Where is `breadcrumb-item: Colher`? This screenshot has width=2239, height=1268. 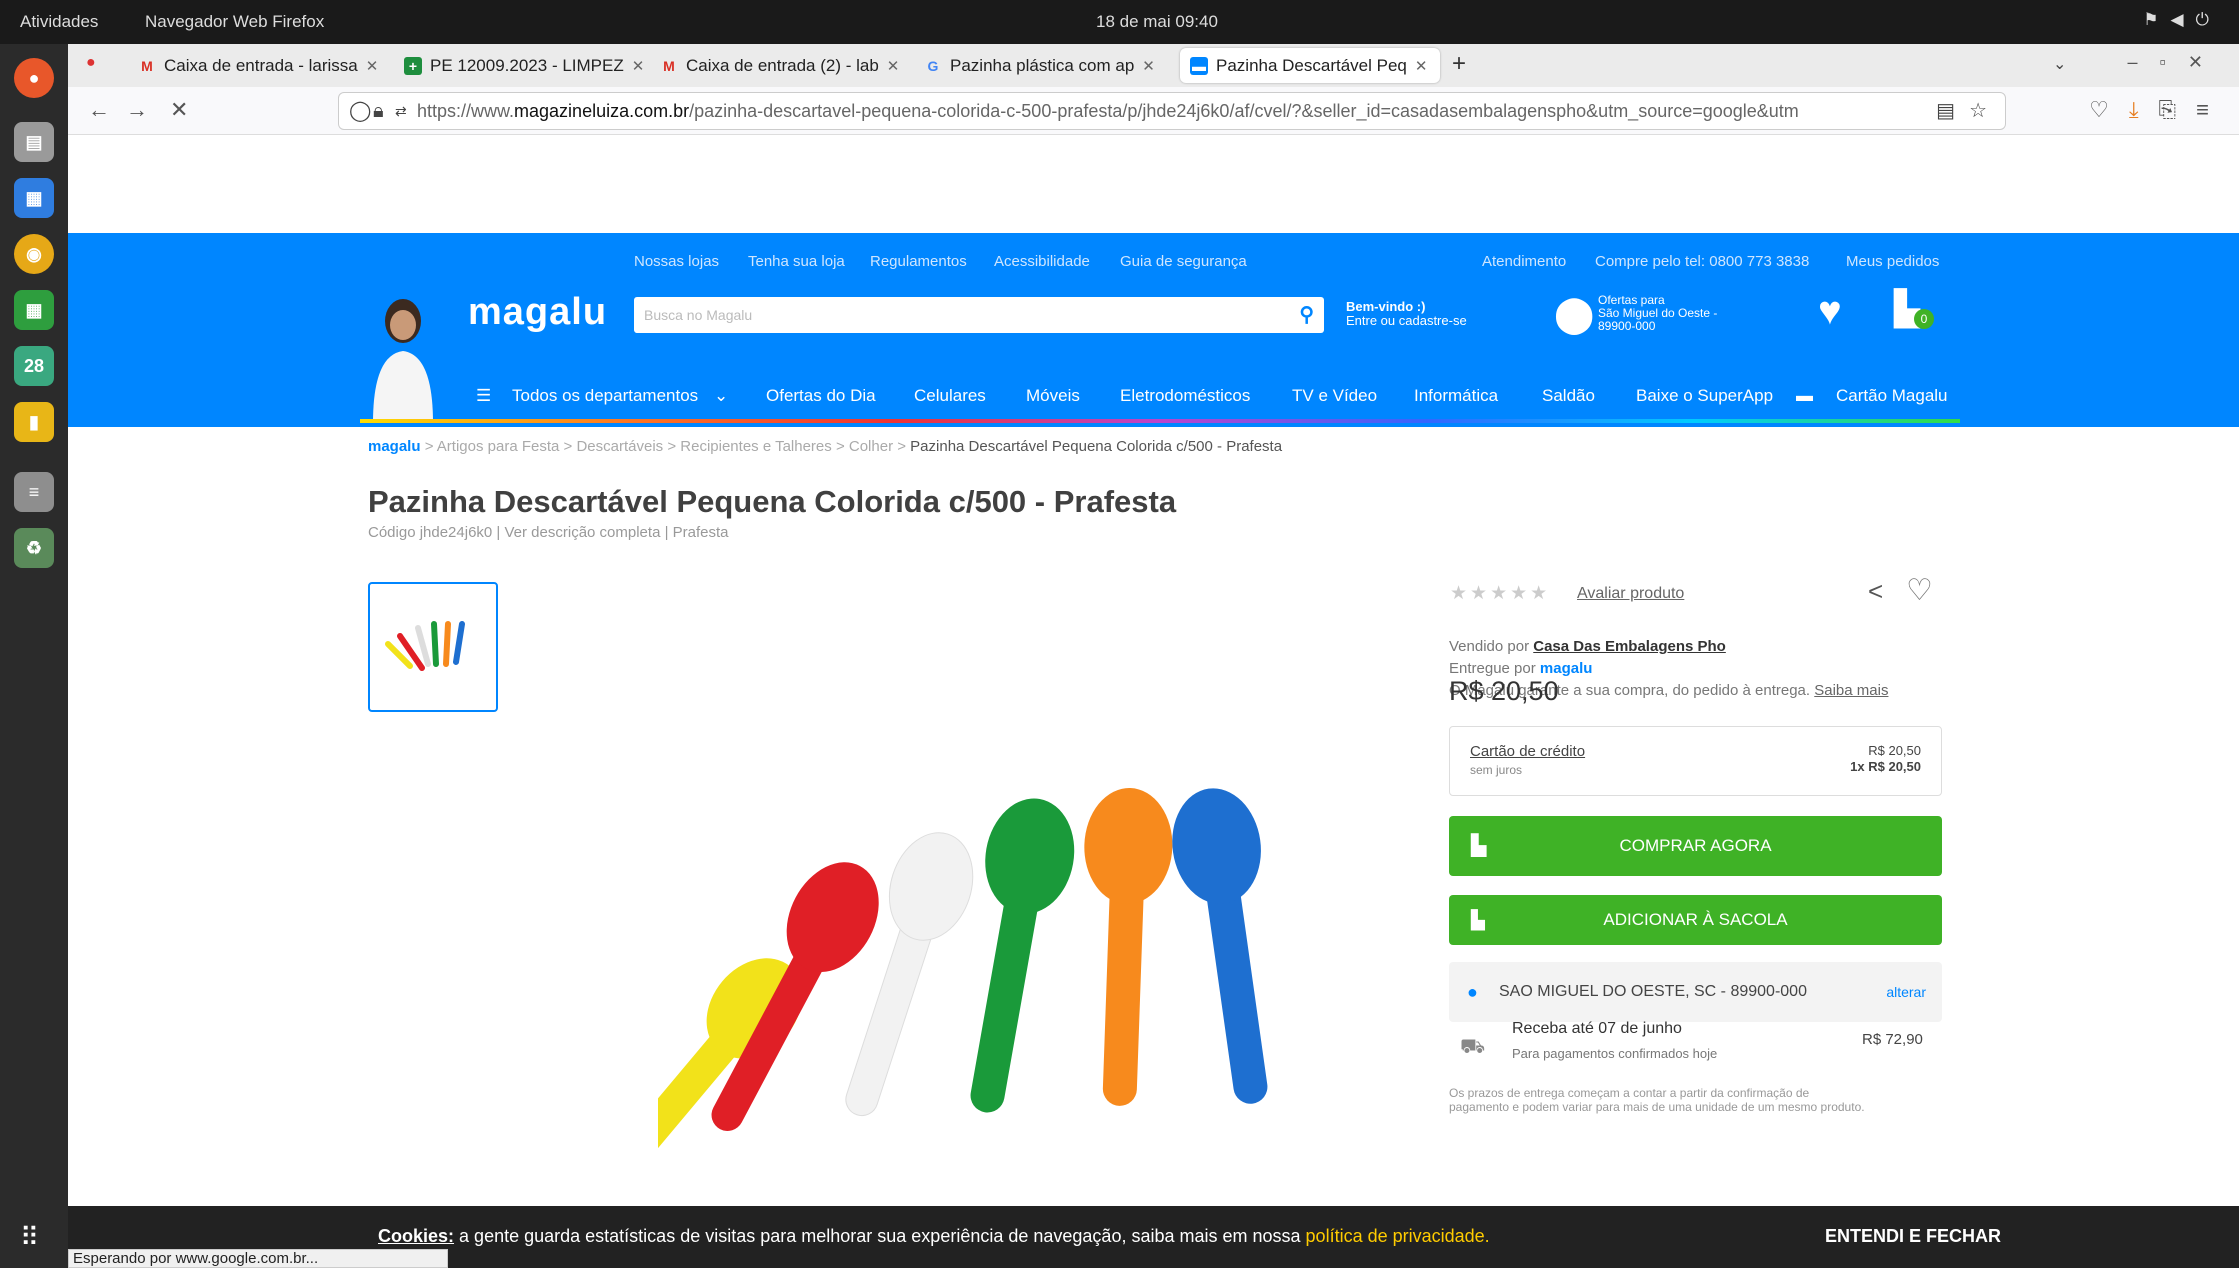
breadcrumb-item: Colher is located at coordinates (871, 446).